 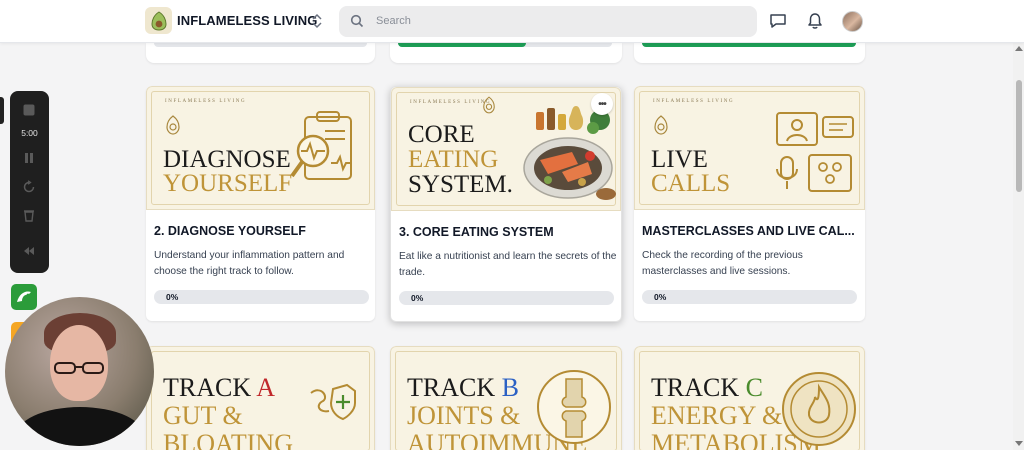 I want to click on brand-logo, so click(x=158, y=20).